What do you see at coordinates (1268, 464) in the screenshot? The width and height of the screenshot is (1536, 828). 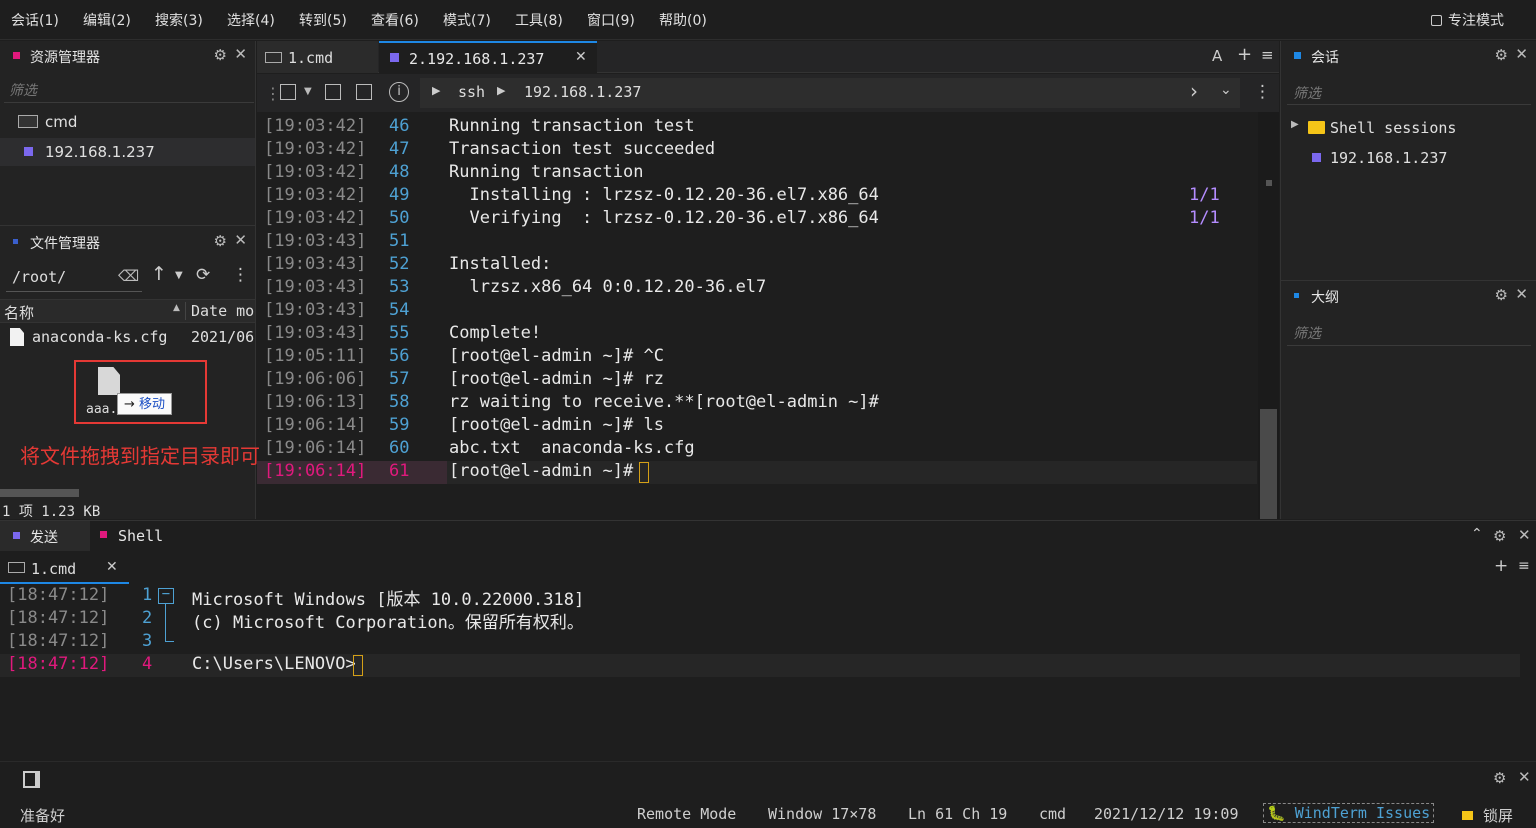 I see `scrollbar-thumb` at bounding box center [1268, 464].